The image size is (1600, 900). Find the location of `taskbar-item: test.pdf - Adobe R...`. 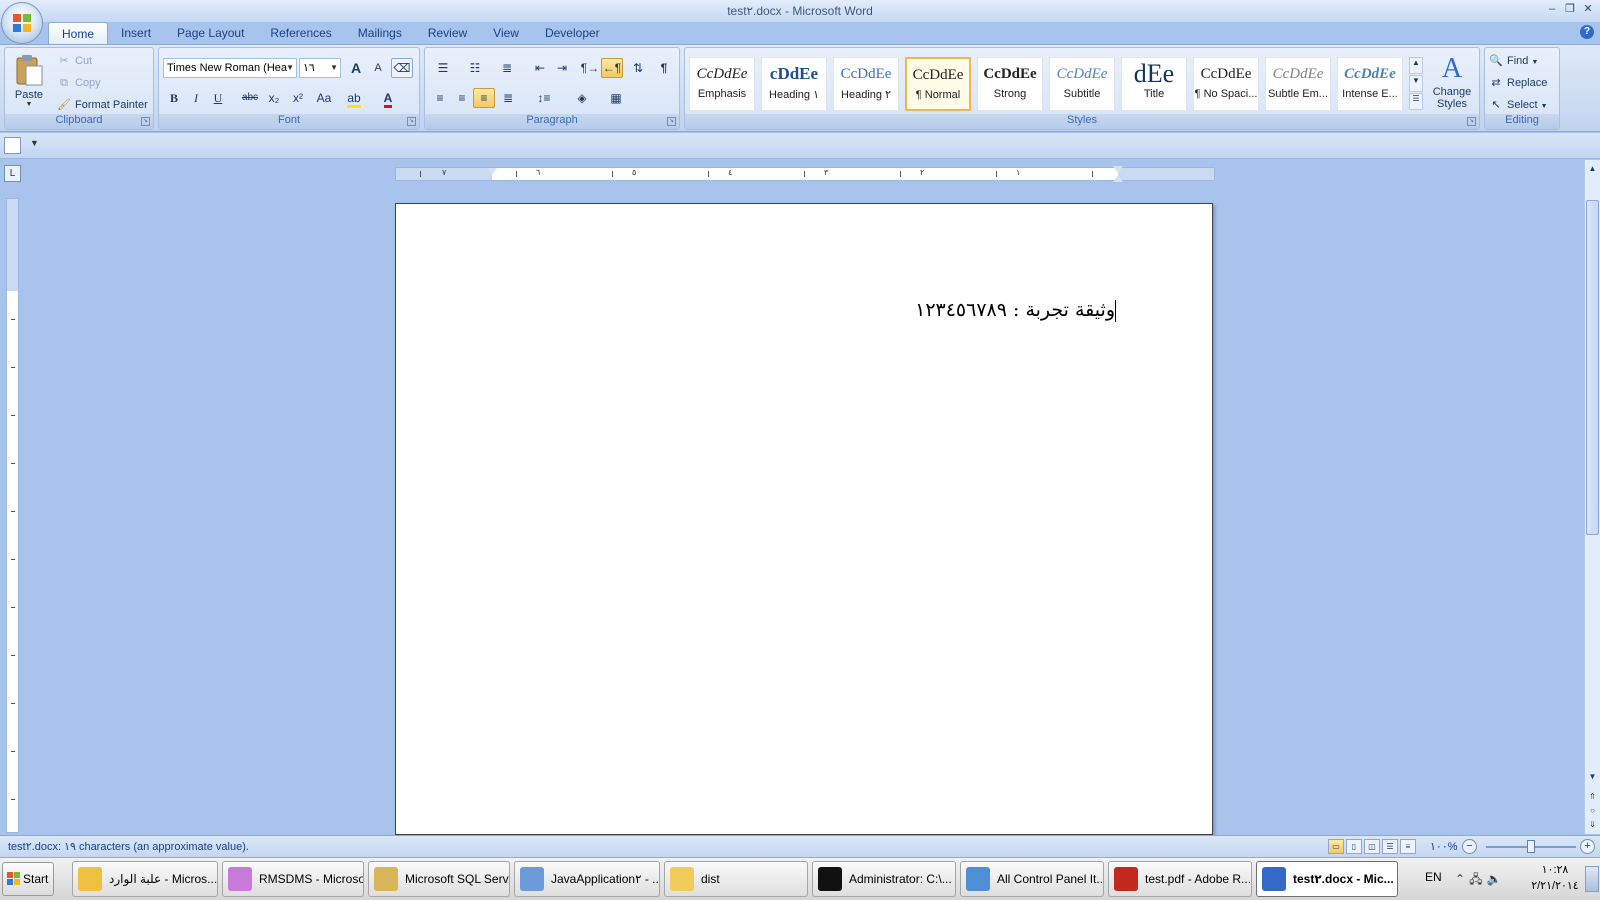

taskbar-item: test.pdf - Adobe R... is located at coordinates (1180, 879).